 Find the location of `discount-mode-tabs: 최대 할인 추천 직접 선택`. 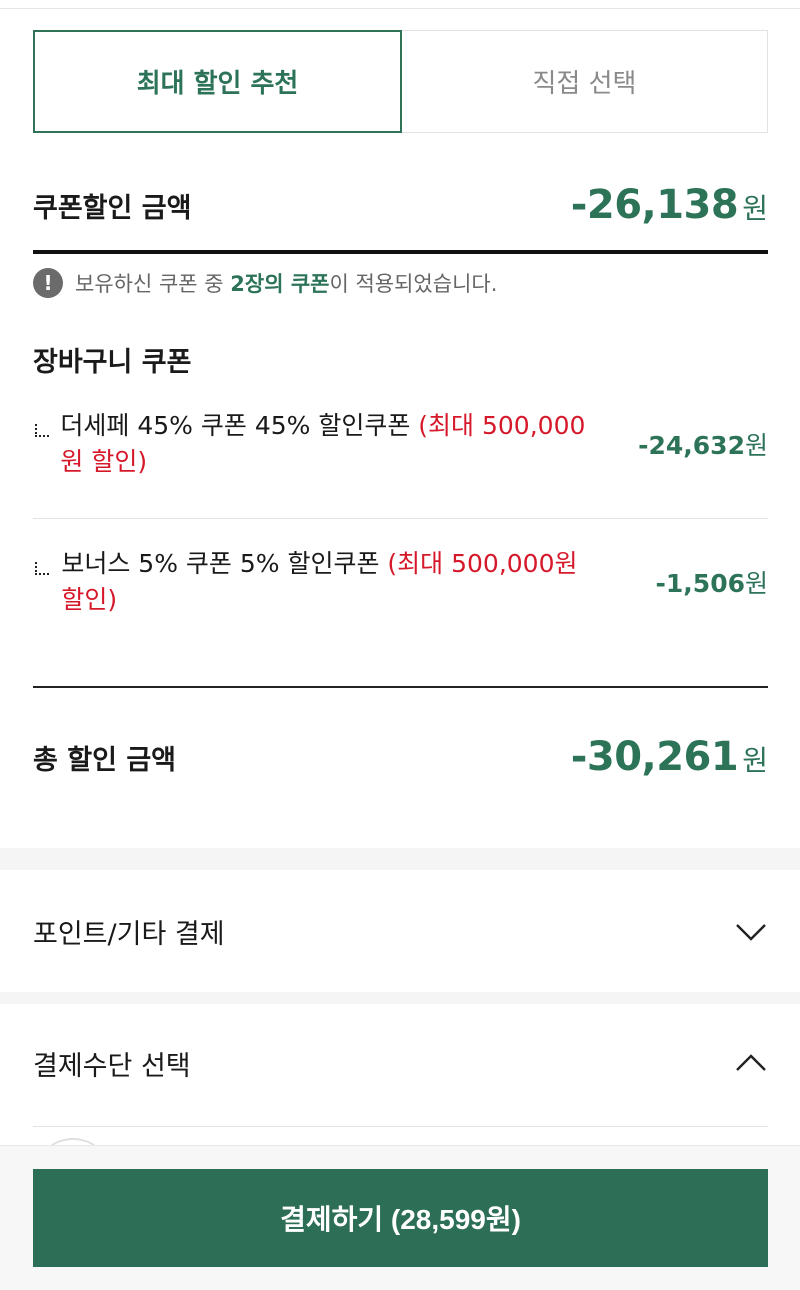

discount-mode-tabs: 최대 할인 추천 직접 선택 is located at coordinates (400, 81).